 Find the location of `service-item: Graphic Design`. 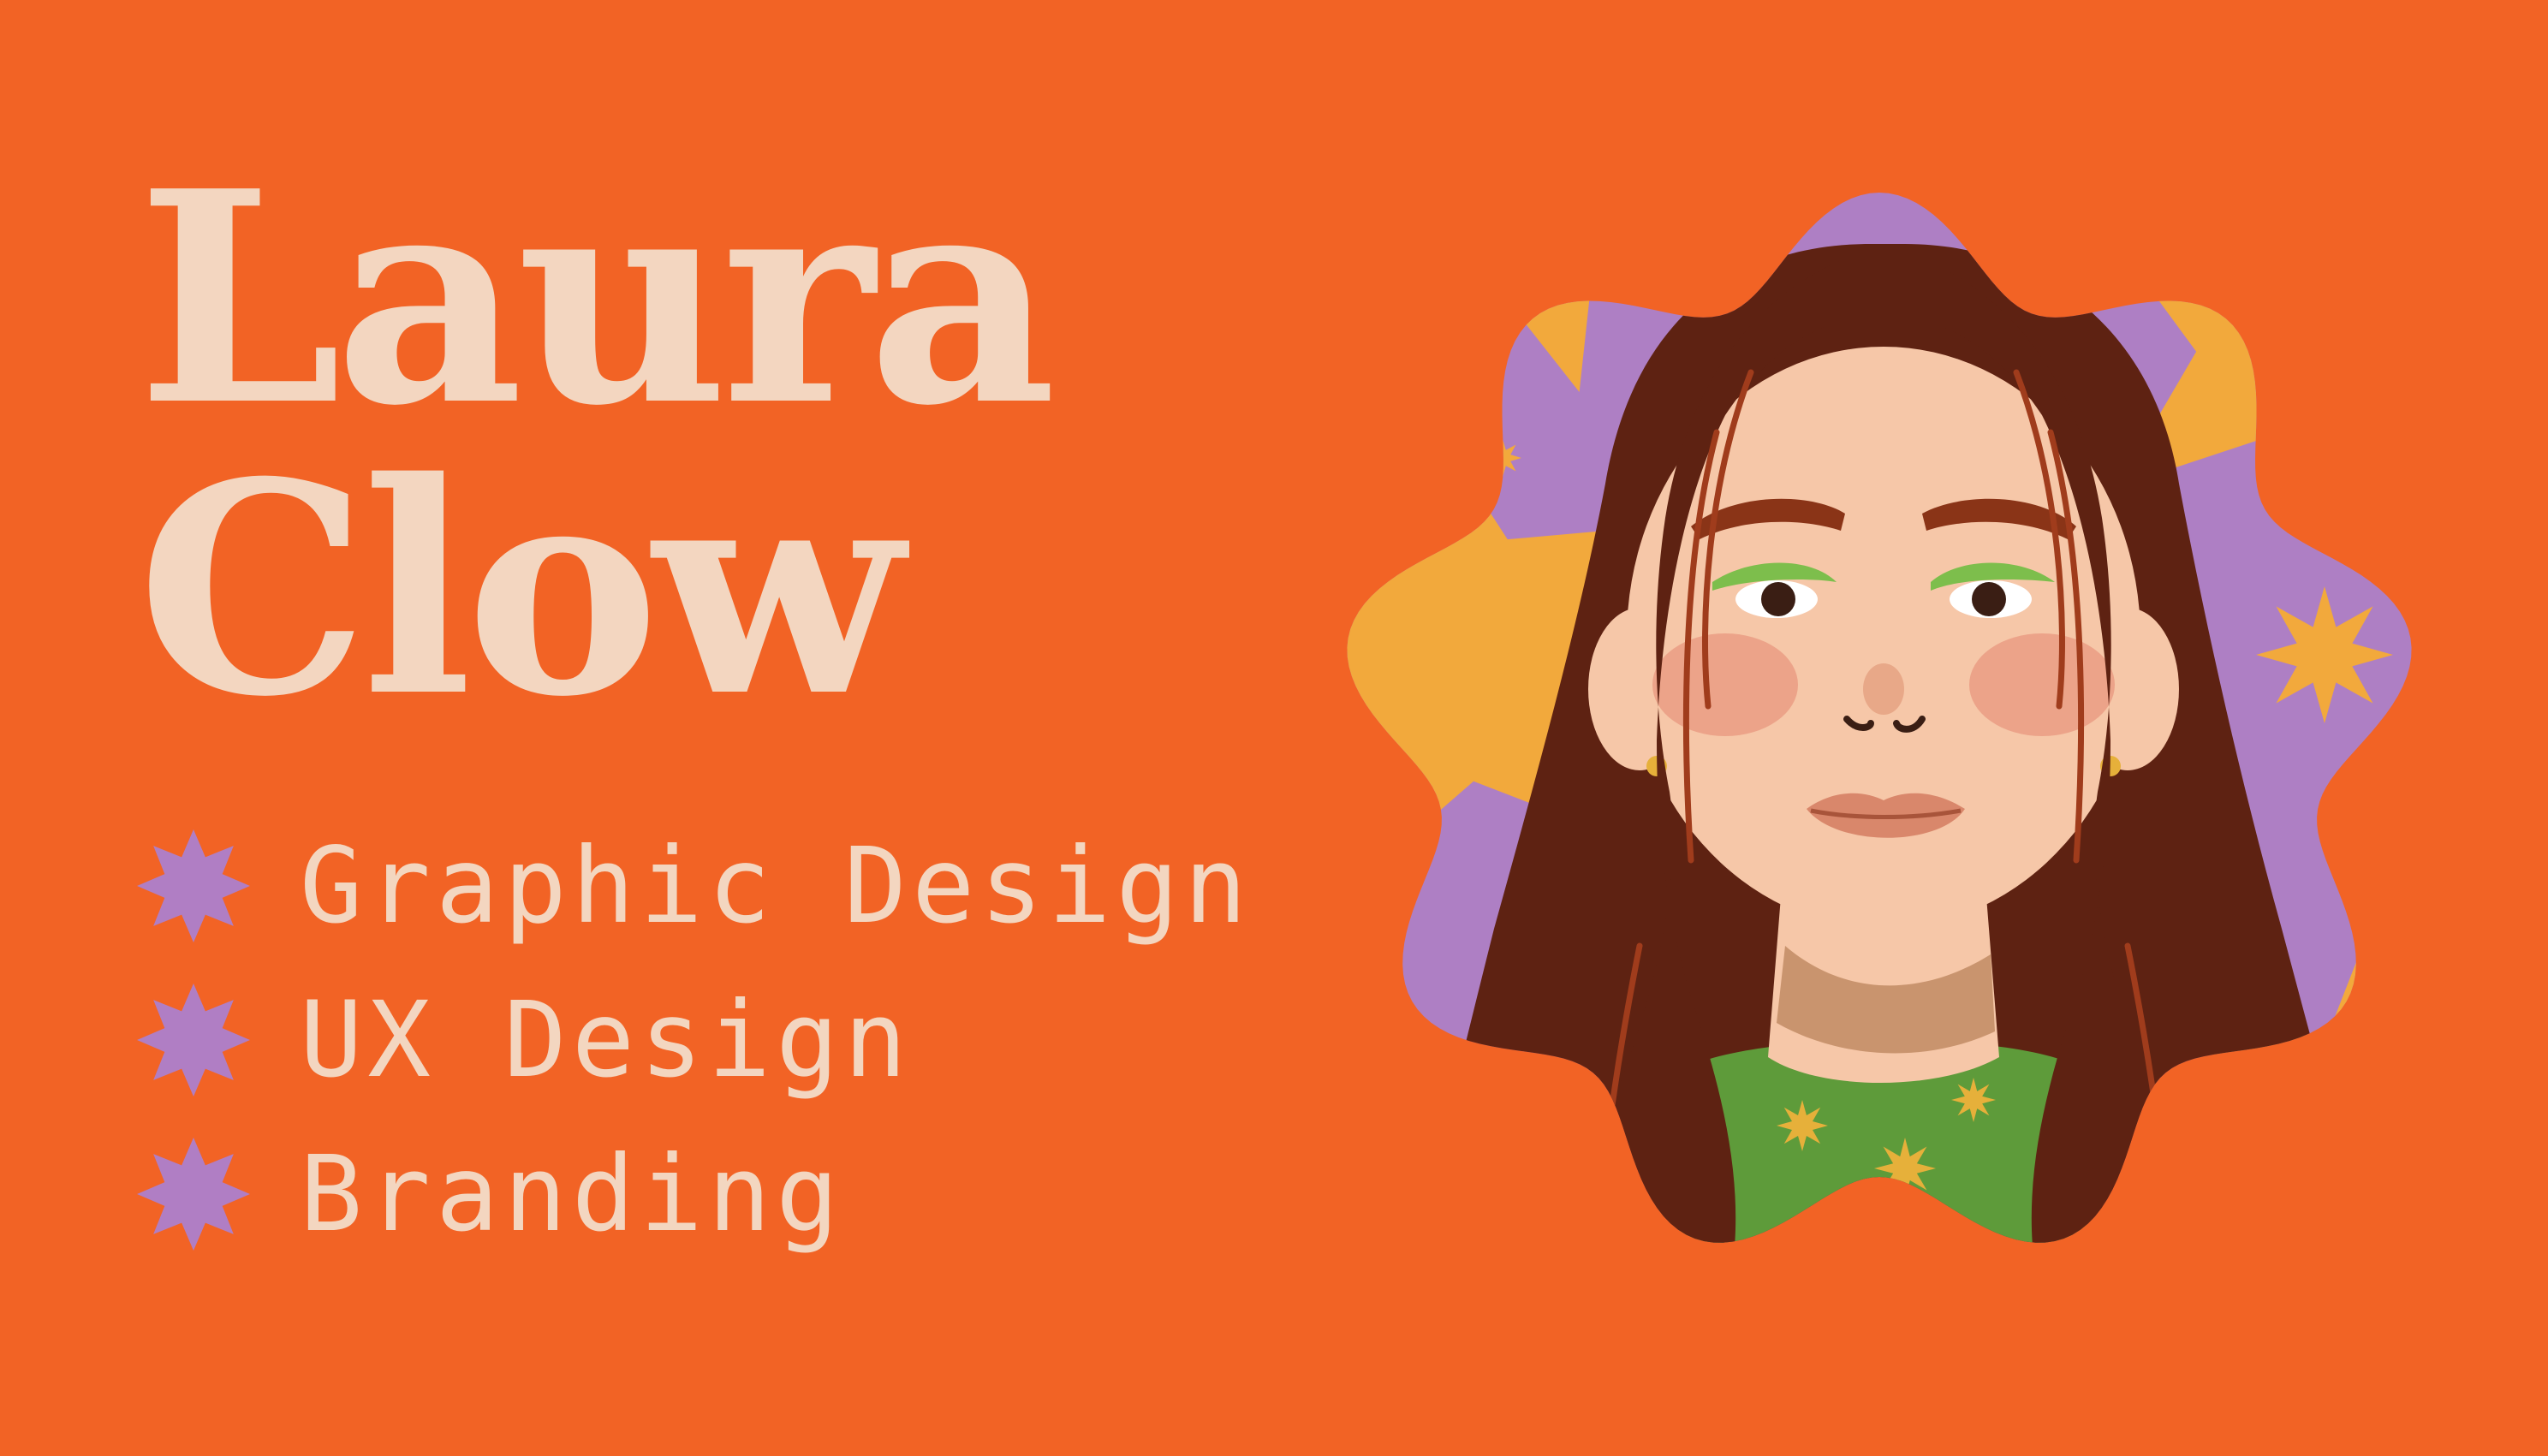

service-item: Graphic Design is located at coordinates (695, 886).